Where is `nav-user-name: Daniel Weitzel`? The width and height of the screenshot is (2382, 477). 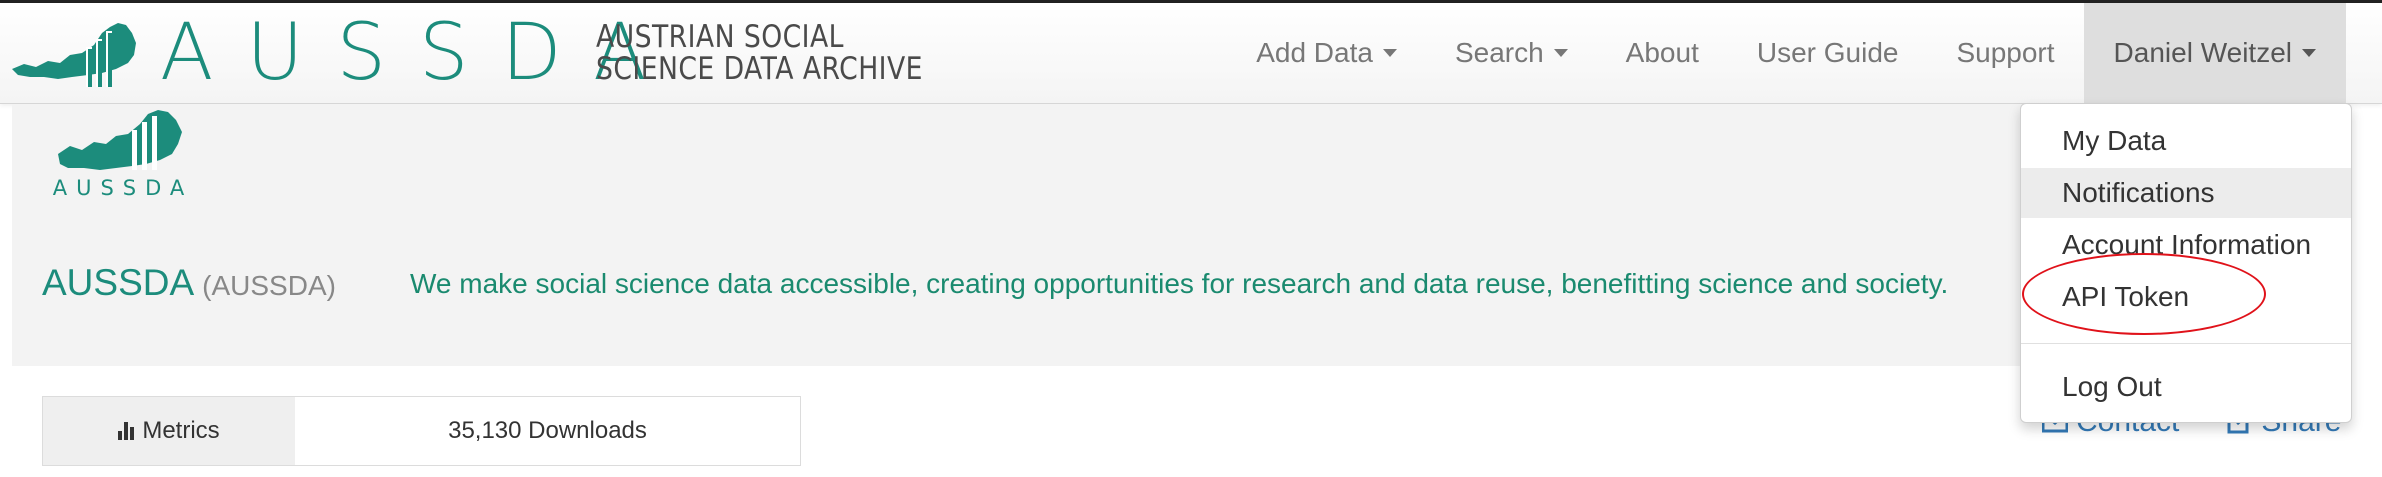
nav-user-name: Daniel Weitzel is located at coordinates (2202, 52).